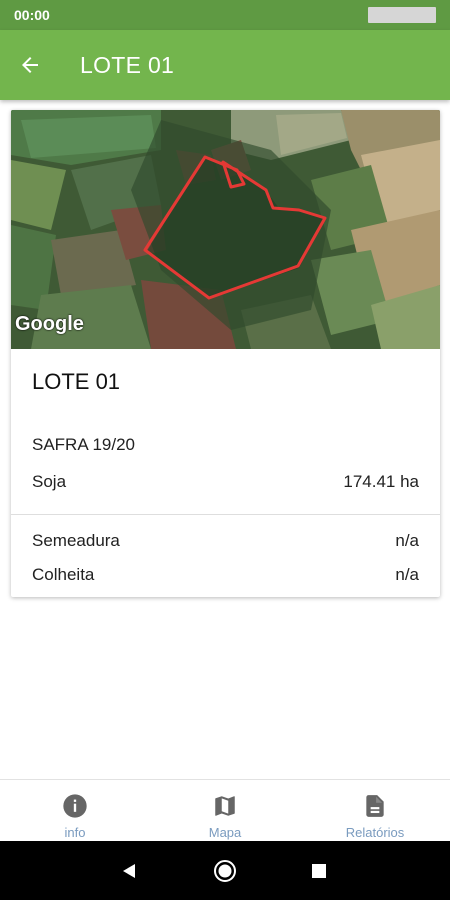 The image size is (450, 900). I want to click on nav-label-reports: Relatórios, so click(375, 832).